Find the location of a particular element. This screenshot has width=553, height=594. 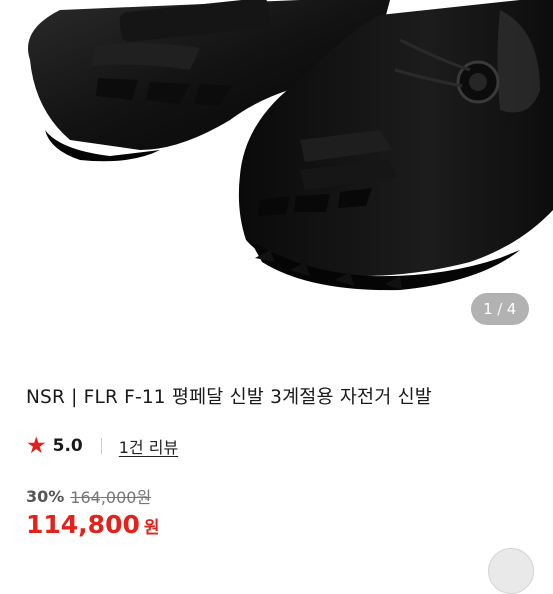

floating-button is located at coordinates (511, 571).